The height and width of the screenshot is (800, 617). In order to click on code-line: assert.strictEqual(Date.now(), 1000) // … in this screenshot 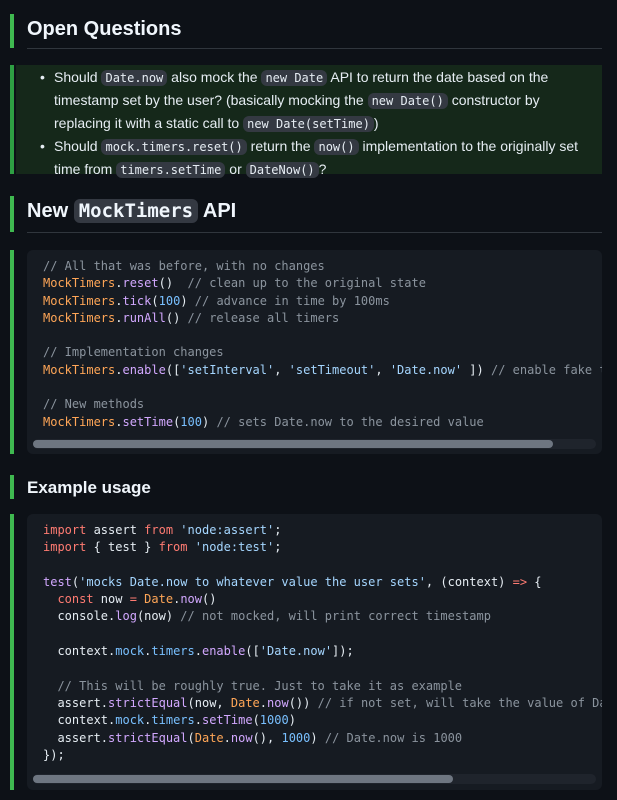, I will do `click(253, 737)`.